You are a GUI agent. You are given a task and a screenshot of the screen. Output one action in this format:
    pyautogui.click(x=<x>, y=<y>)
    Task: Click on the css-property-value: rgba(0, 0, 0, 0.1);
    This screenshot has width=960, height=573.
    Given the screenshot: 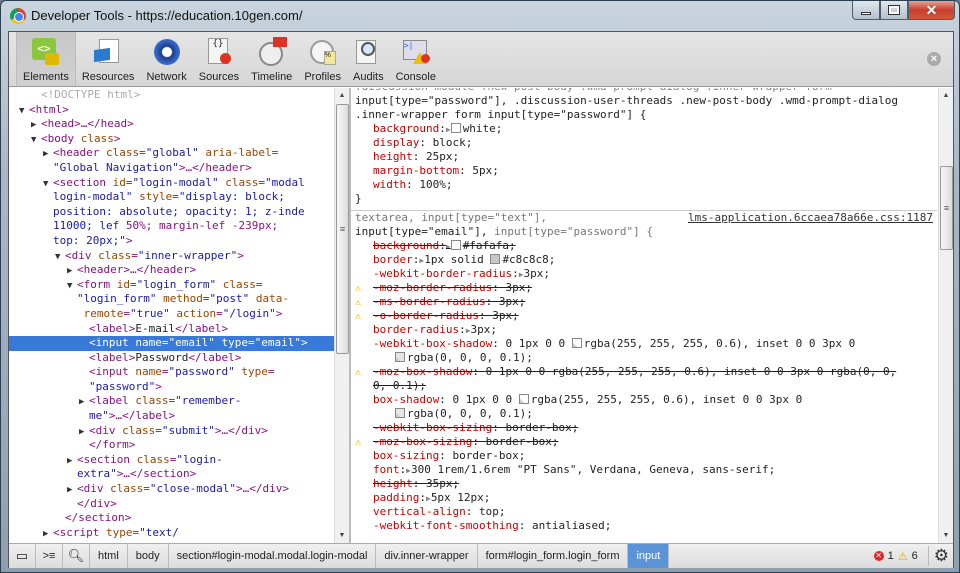 What is the action you would take?
    pyautogui.click(x=470, y=413)
    